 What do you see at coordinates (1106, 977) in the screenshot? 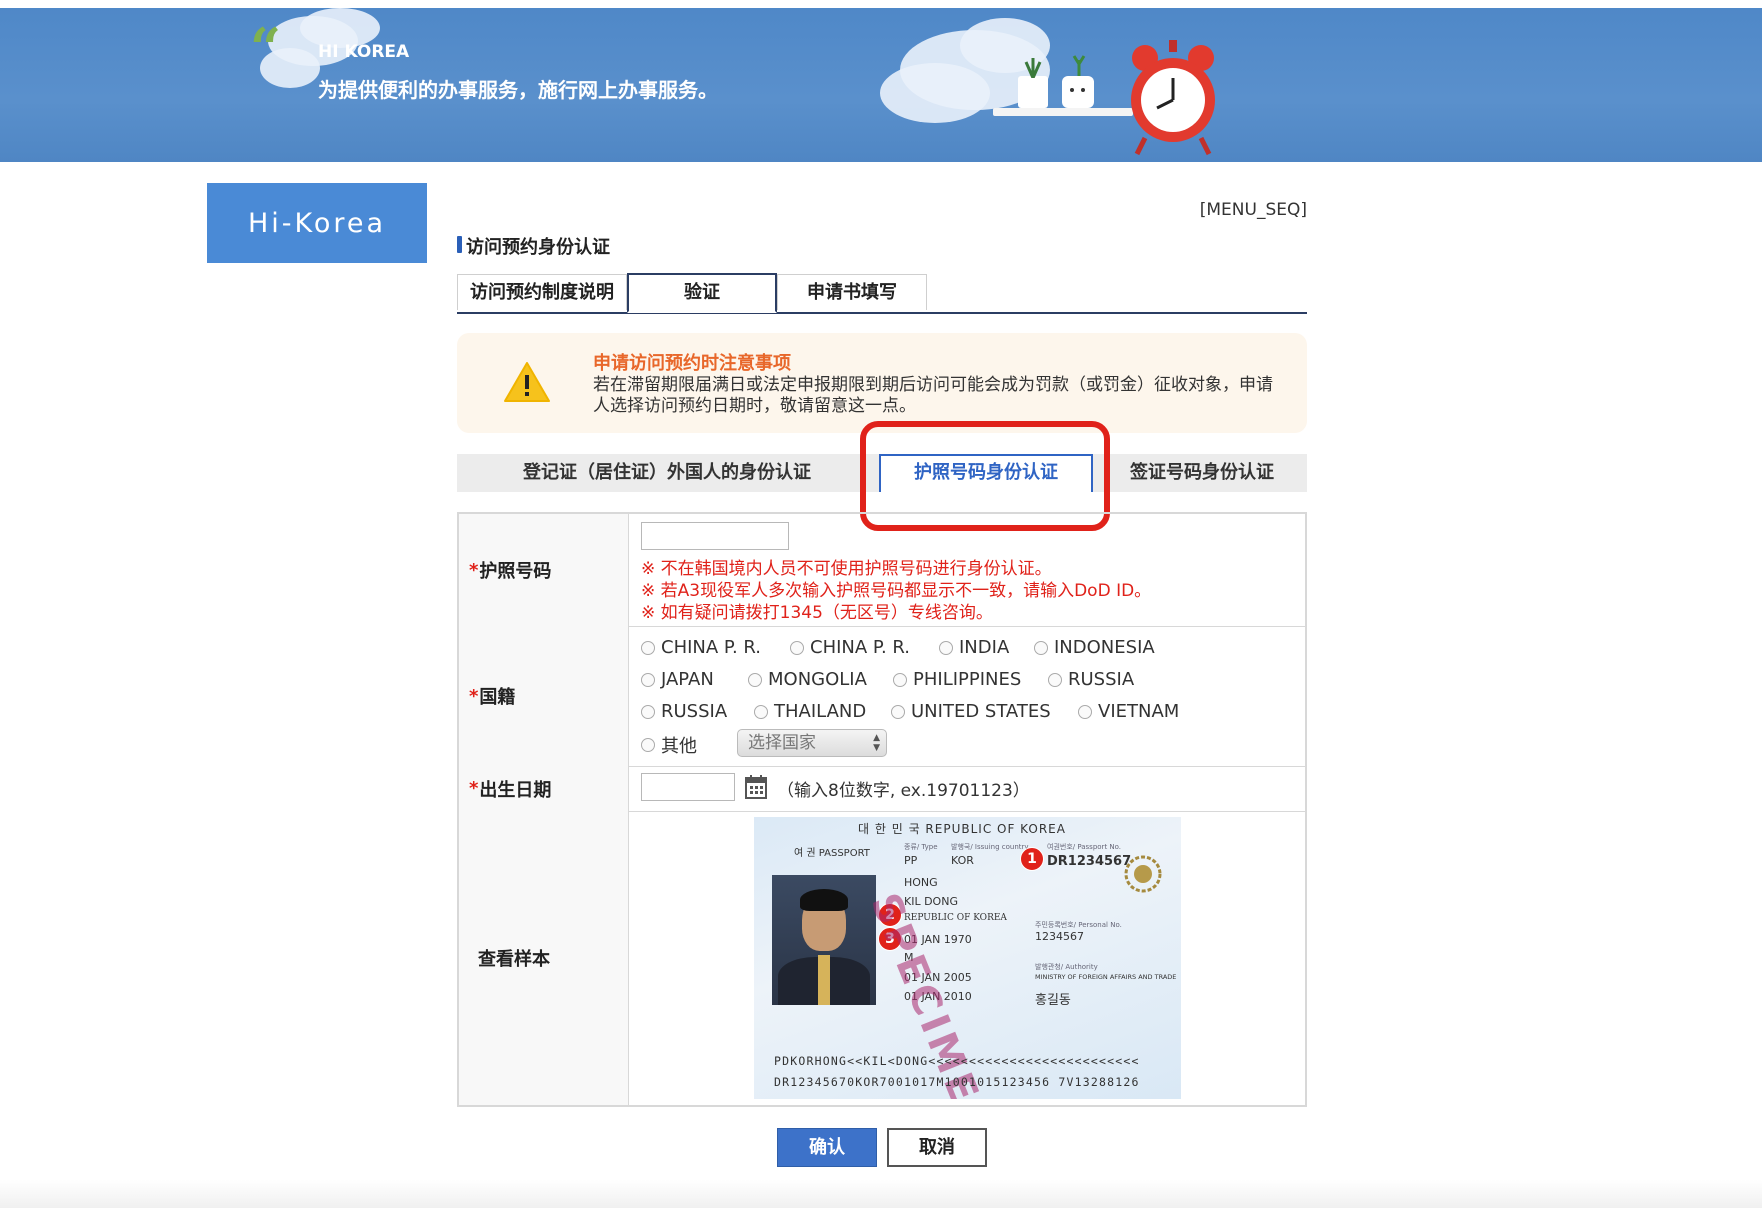
I see `passport-authority: MINISTRY OF FOREIGN AFFAIRS AND TRADE` at bounding box center [1106, 977].